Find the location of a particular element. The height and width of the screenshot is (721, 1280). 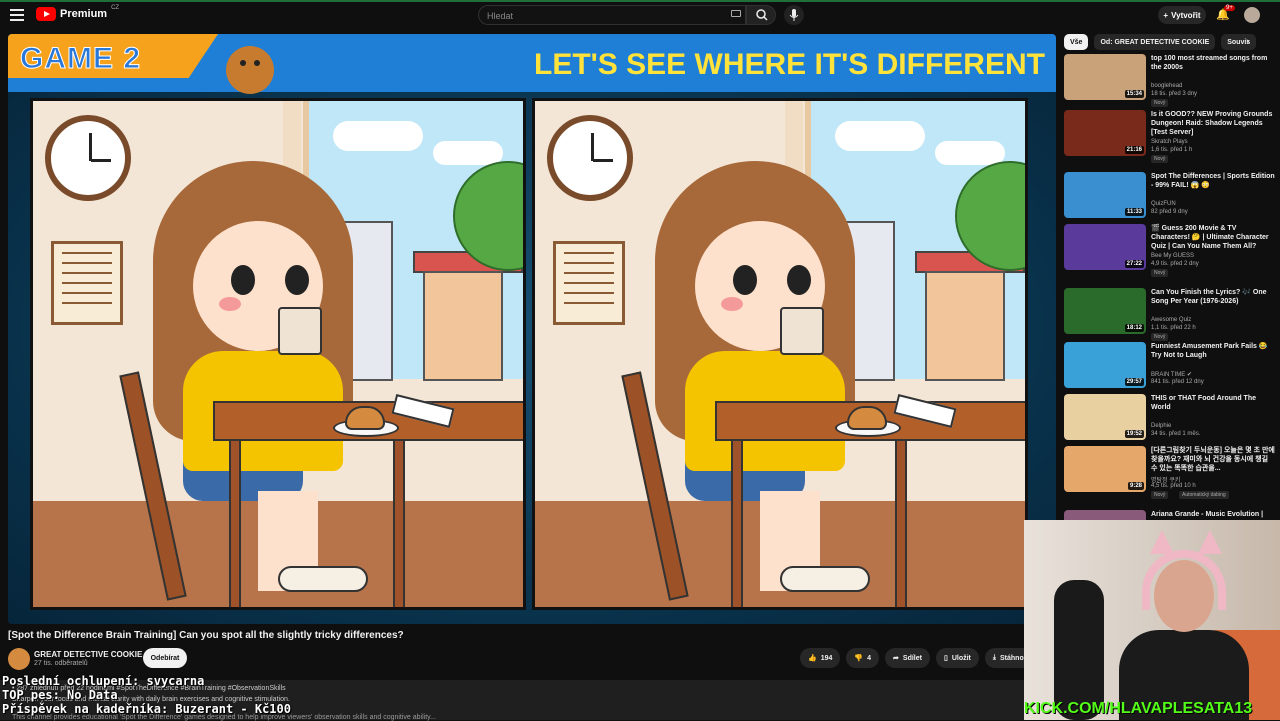

chip-from-channel: Od: GREAT DETECTIVE COOKIE is located at coordinates (1155, 42).